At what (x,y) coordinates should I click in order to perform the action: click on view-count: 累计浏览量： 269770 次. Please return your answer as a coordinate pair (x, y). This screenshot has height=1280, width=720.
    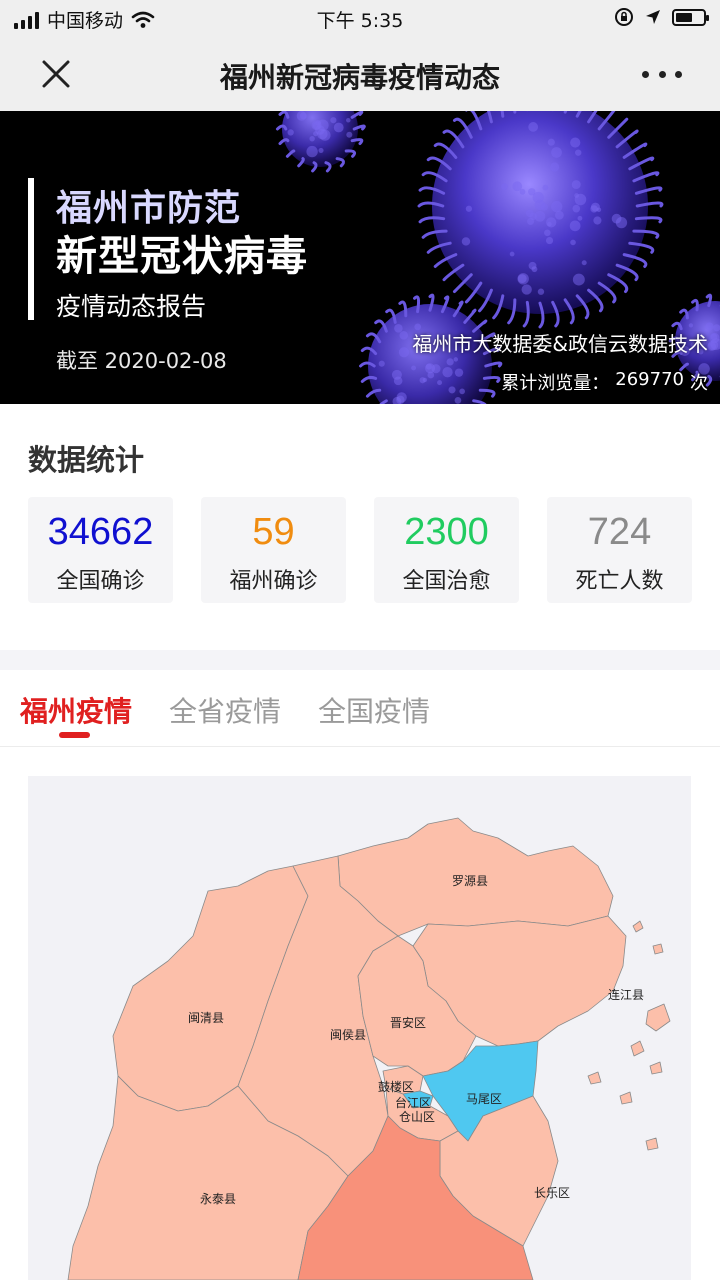
    Looking at the image, I should click on (604, 382).